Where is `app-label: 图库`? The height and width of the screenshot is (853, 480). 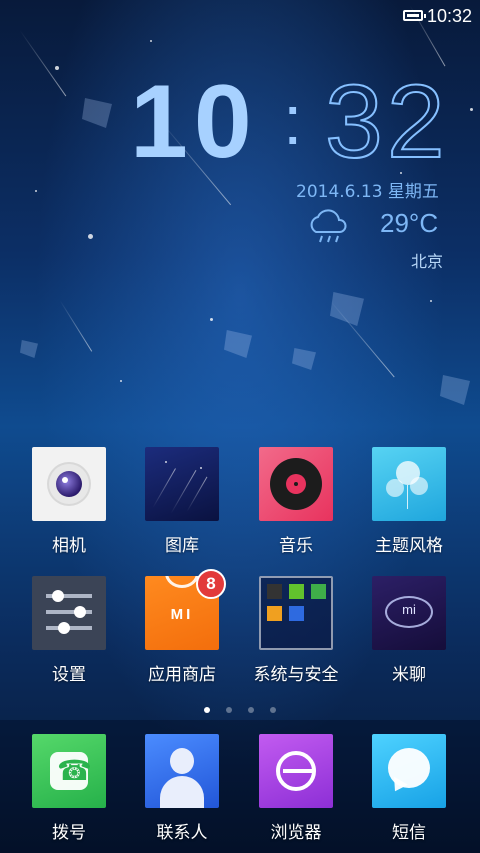
app-label: 图库 is located at coordinates (182, 546).